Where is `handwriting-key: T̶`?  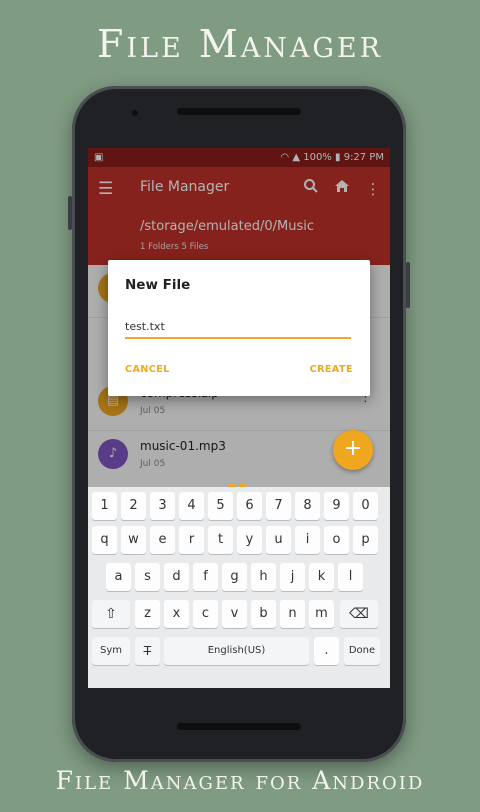 handwriting-key: T̶ is located at coordinates (147, 651).